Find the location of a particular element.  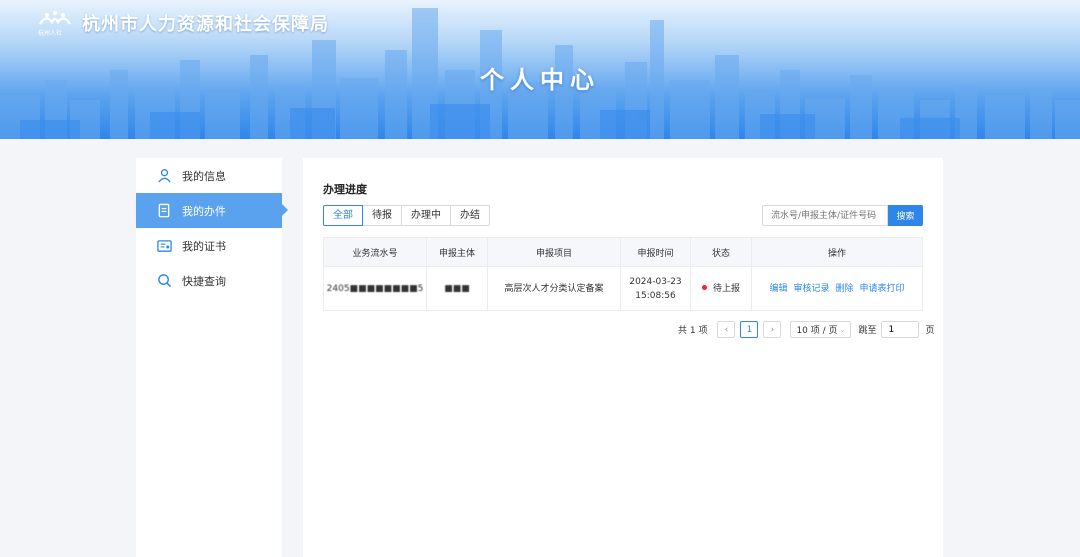

column-header: 申报时间 is located at coordinates (655, 252).